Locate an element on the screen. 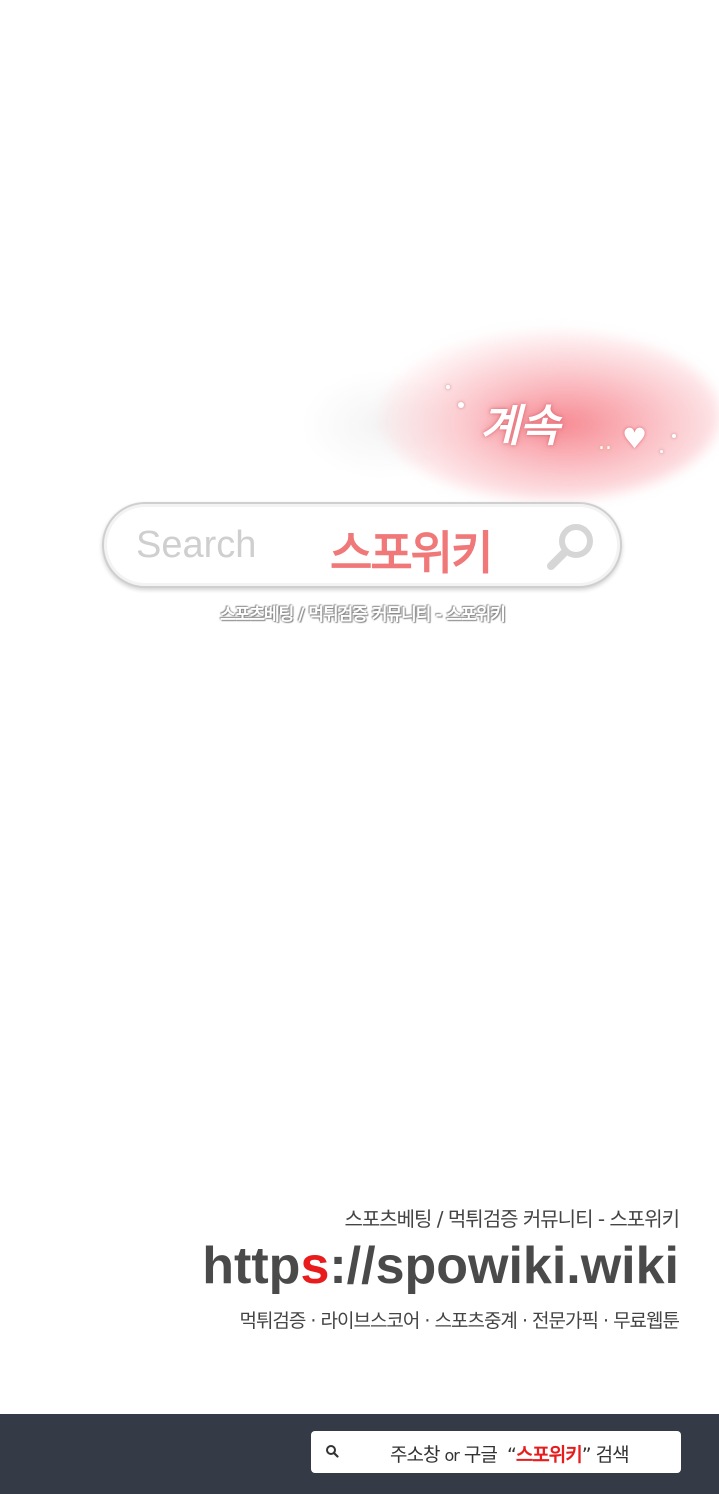  url-highlight: s is located at coordinates (315, 1266).